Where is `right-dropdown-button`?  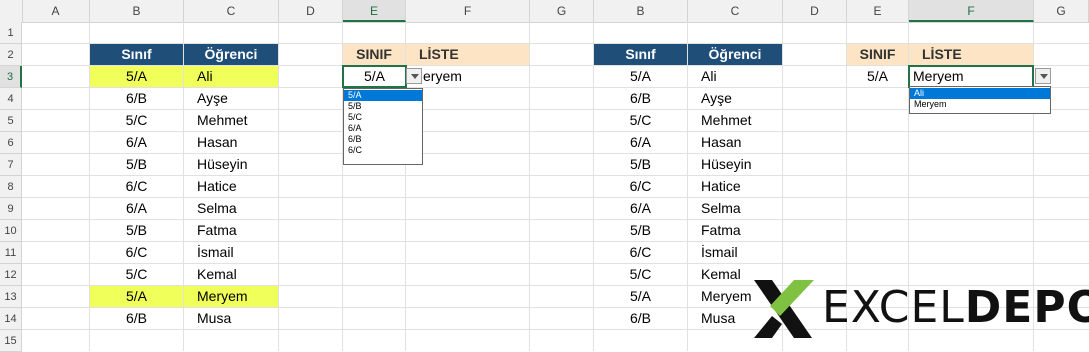
right-dropdown-button is located at coordinates (1043, 76).